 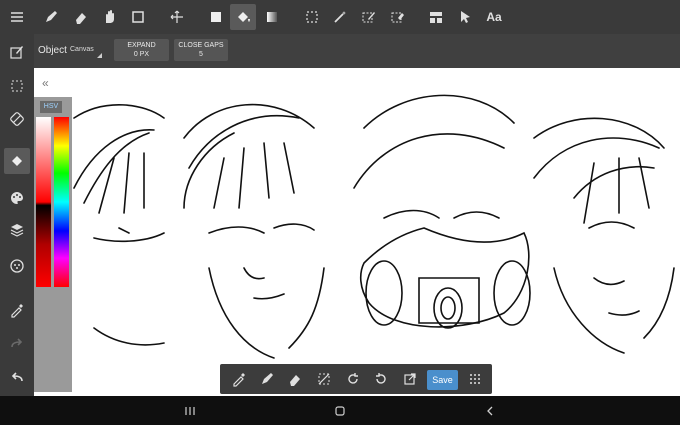 I want to click on palette-icon, so click(x=17, y=198).